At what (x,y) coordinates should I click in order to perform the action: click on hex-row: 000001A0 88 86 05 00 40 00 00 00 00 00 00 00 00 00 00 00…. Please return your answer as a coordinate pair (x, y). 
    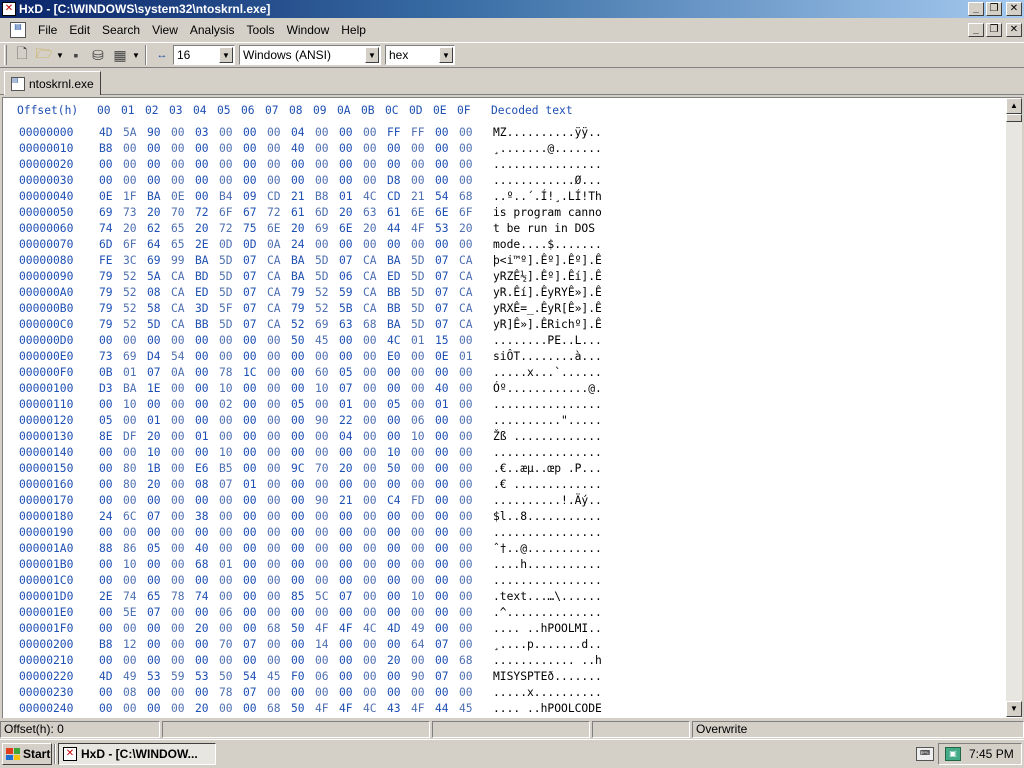
    Looking at the image, I should click on (329, 550).